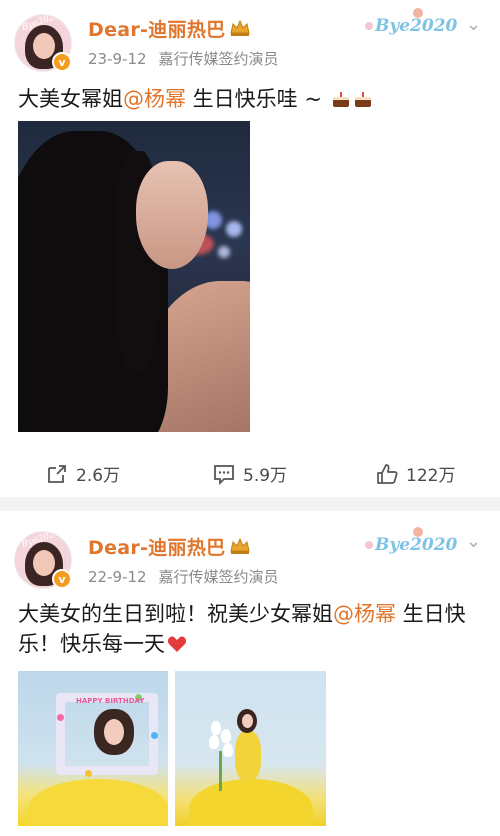 The image size is (500, 836). I want to click on like-button: 122万, so click(415, 473).